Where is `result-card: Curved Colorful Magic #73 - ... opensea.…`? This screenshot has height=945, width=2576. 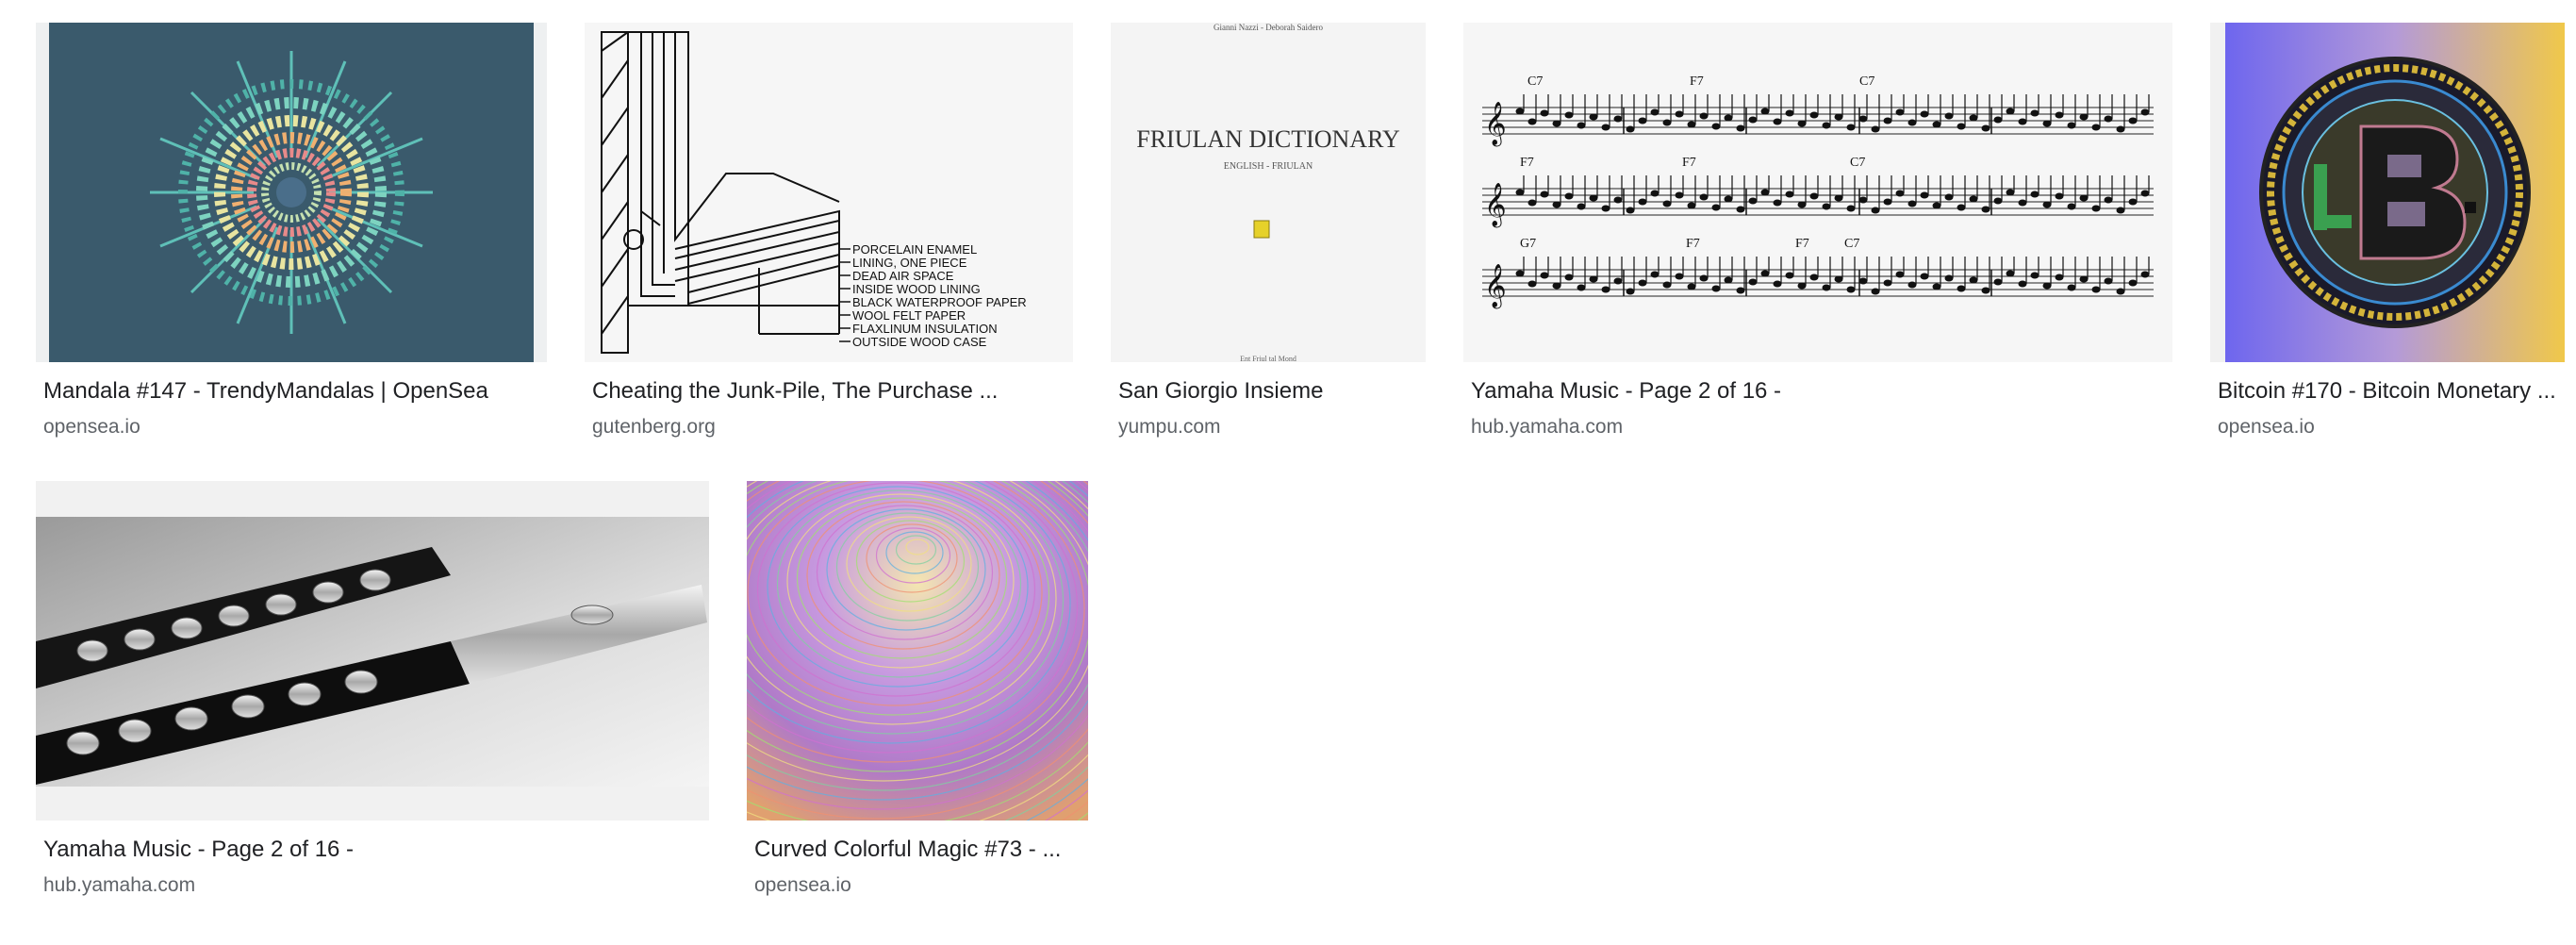
result-card: Curved Colorful Magic #73 - ... opensea.… is located at coordinates (917, 693).